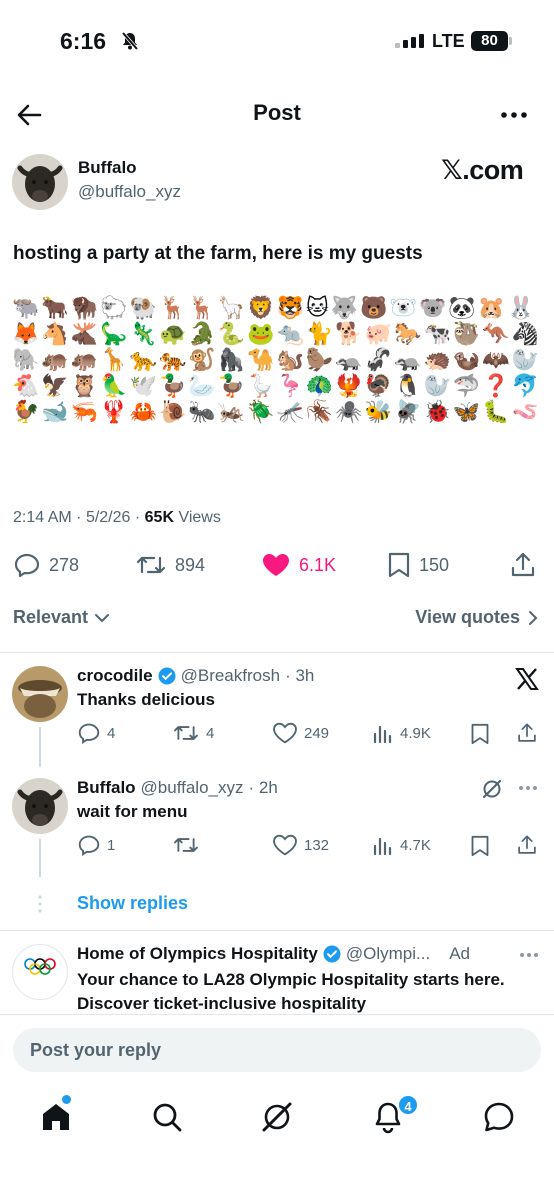 The width and height of the screenshot is (554, 1200). I want to click on reply-author-name: Buffalo, so click(106, 788).